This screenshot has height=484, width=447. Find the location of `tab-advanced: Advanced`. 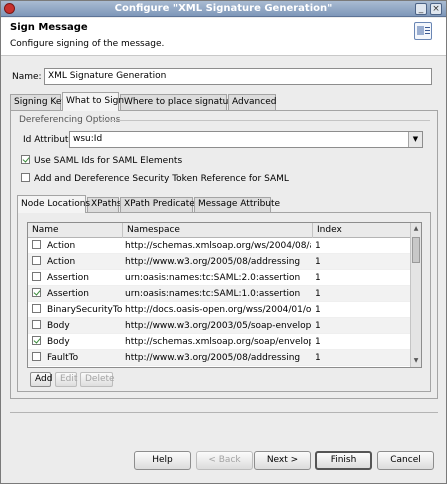

tab-advanced: Advanced is located at coordinates (252, 102).